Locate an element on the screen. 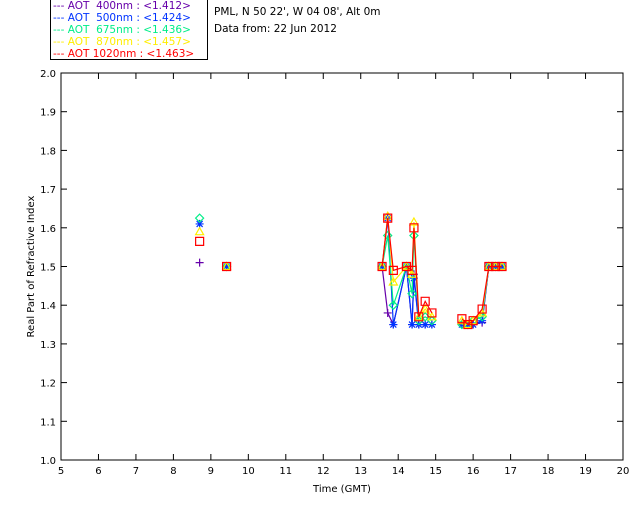 The image size is (640, 512). legend-entry-500: --- AOT 500nm : <1.424> is located at coordinates (122, 18).